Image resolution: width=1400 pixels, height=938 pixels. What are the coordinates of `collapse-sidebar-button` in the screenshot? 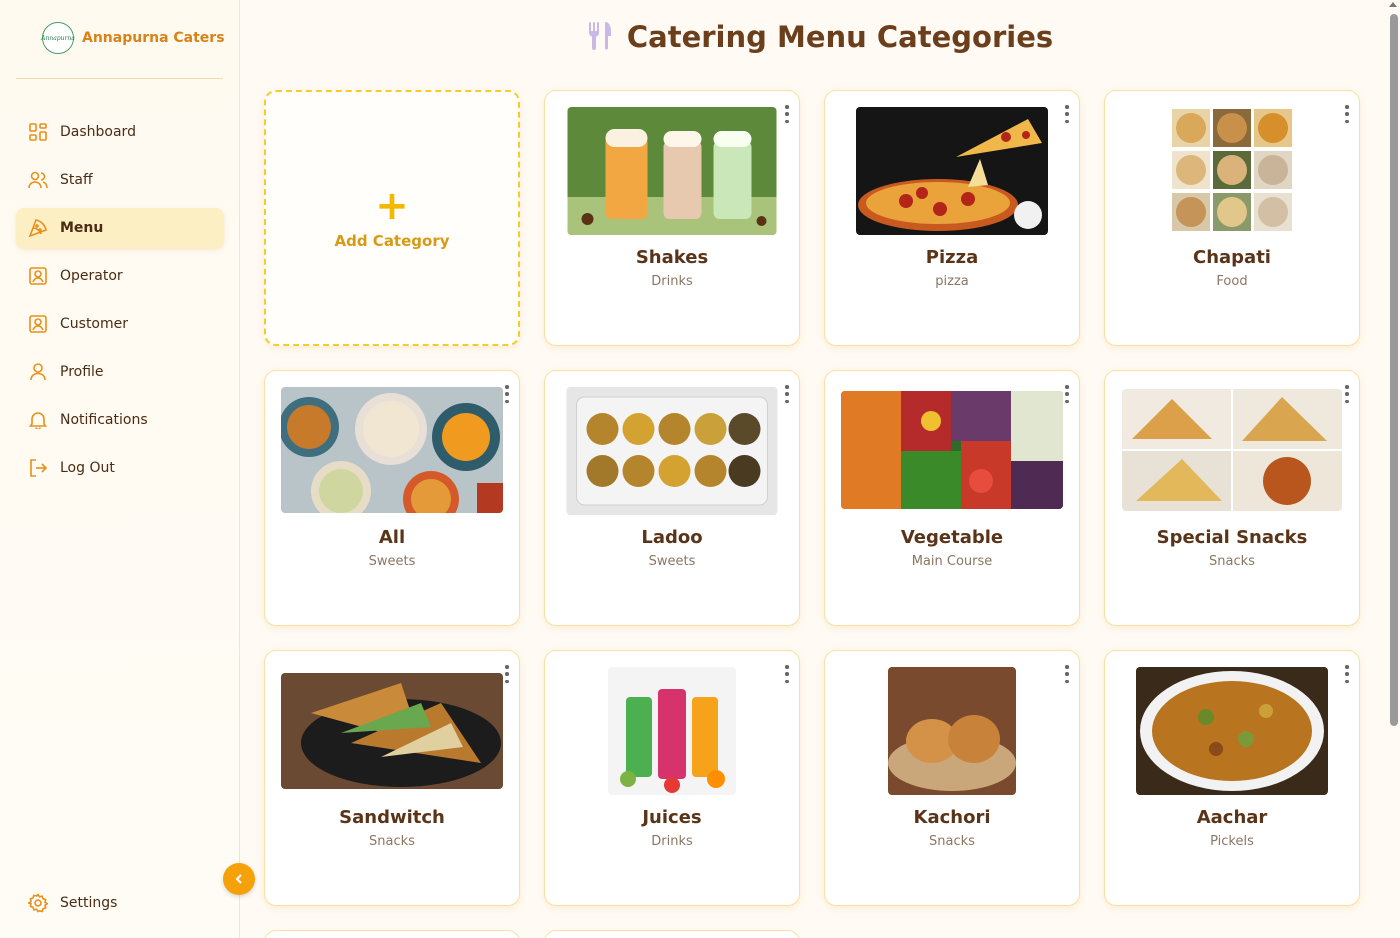 It's located at (239, 879).